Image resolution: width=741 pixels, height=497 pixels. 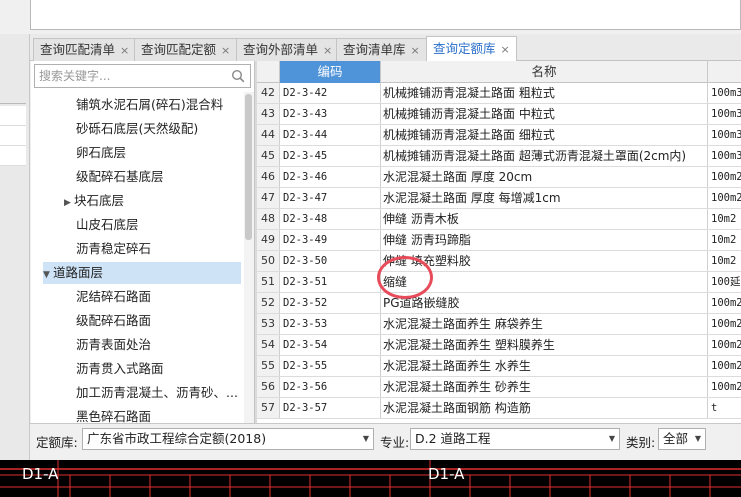 I want to click on row-name: 机械摊铺沥青混凝土路面 粗粒式, so click(x=544, y=93).